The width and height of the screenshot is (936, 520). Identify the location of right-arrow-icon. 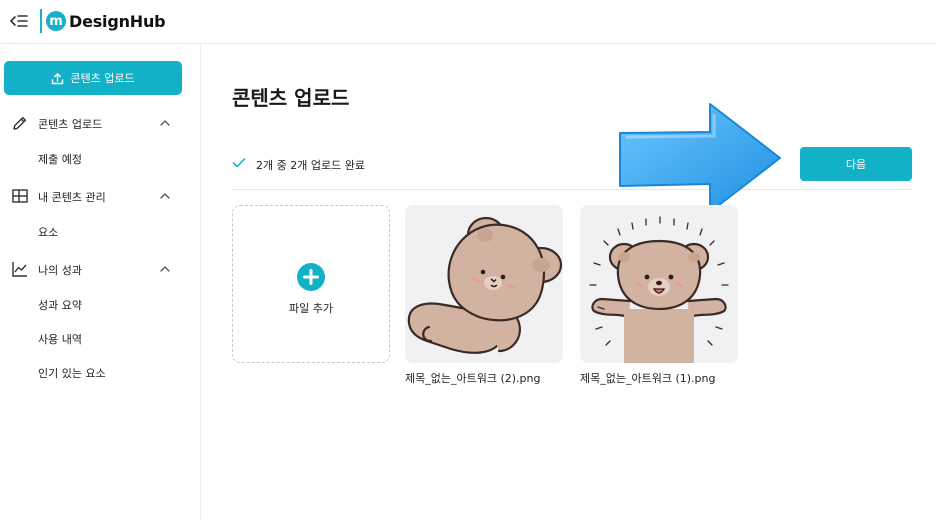
(700, 158).